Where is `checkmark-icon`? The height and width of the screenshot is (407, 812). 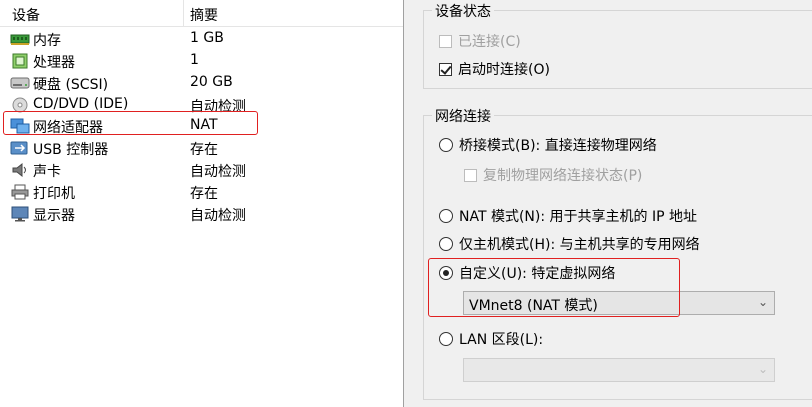
checkmark-icon is located at coordinates (446, 69).